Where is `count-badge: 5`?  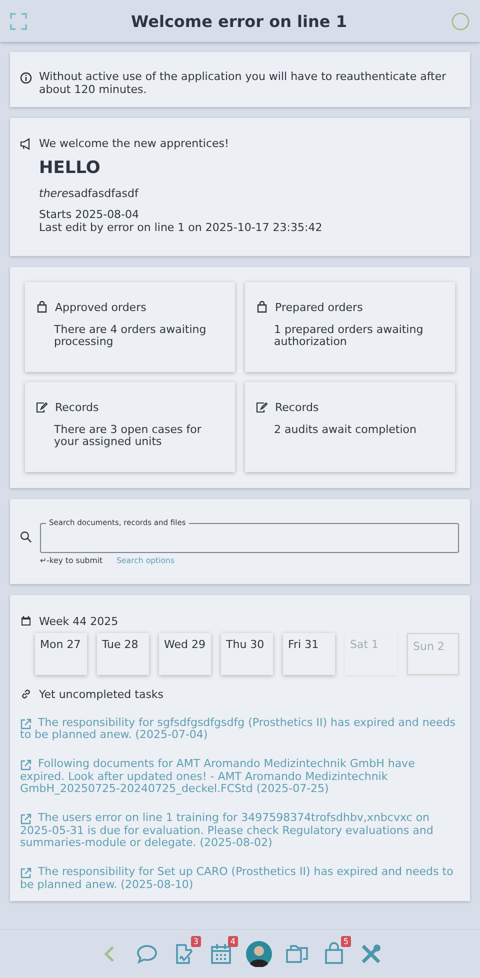
count-badge: 5 is located at coordinates (345, 941).